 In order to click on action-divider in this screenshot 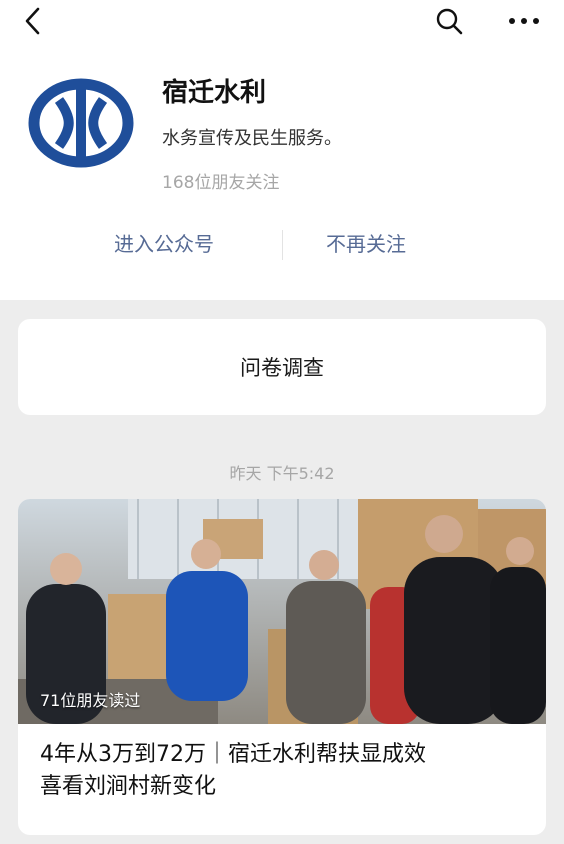, I will do `click(282, 245)`.